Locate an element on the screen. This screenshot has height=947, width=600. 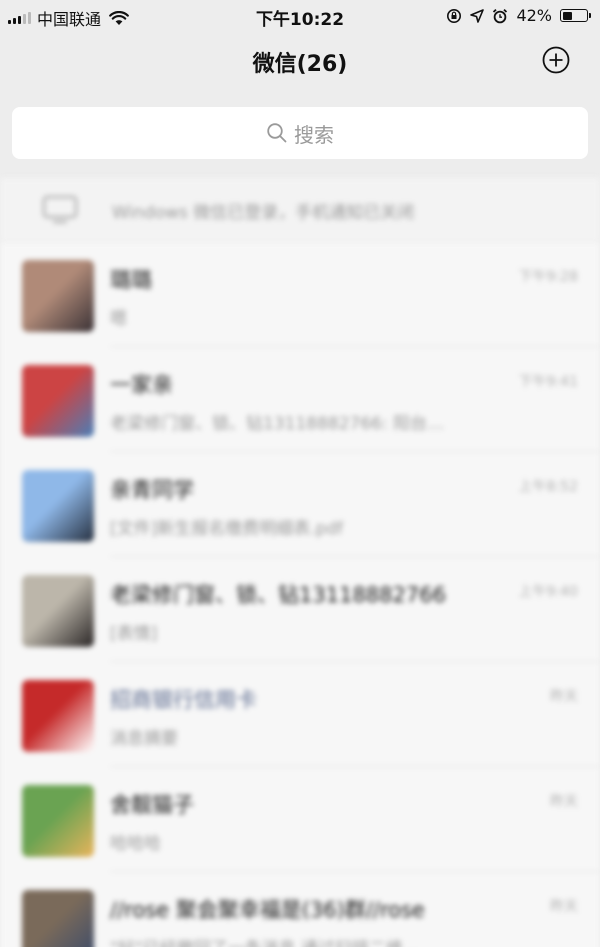
chat-preview: 消息摘要 is located at coordinates (144, 739).